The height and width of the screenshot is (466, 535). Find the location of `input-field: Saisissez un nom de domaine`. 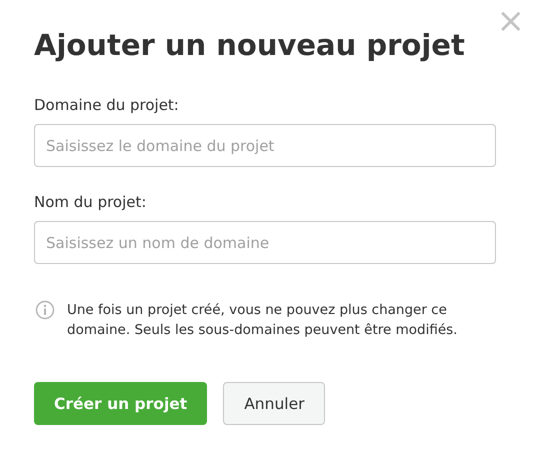

input-field: Saisissez un nom de domaine is located at coordinates (265, 242).